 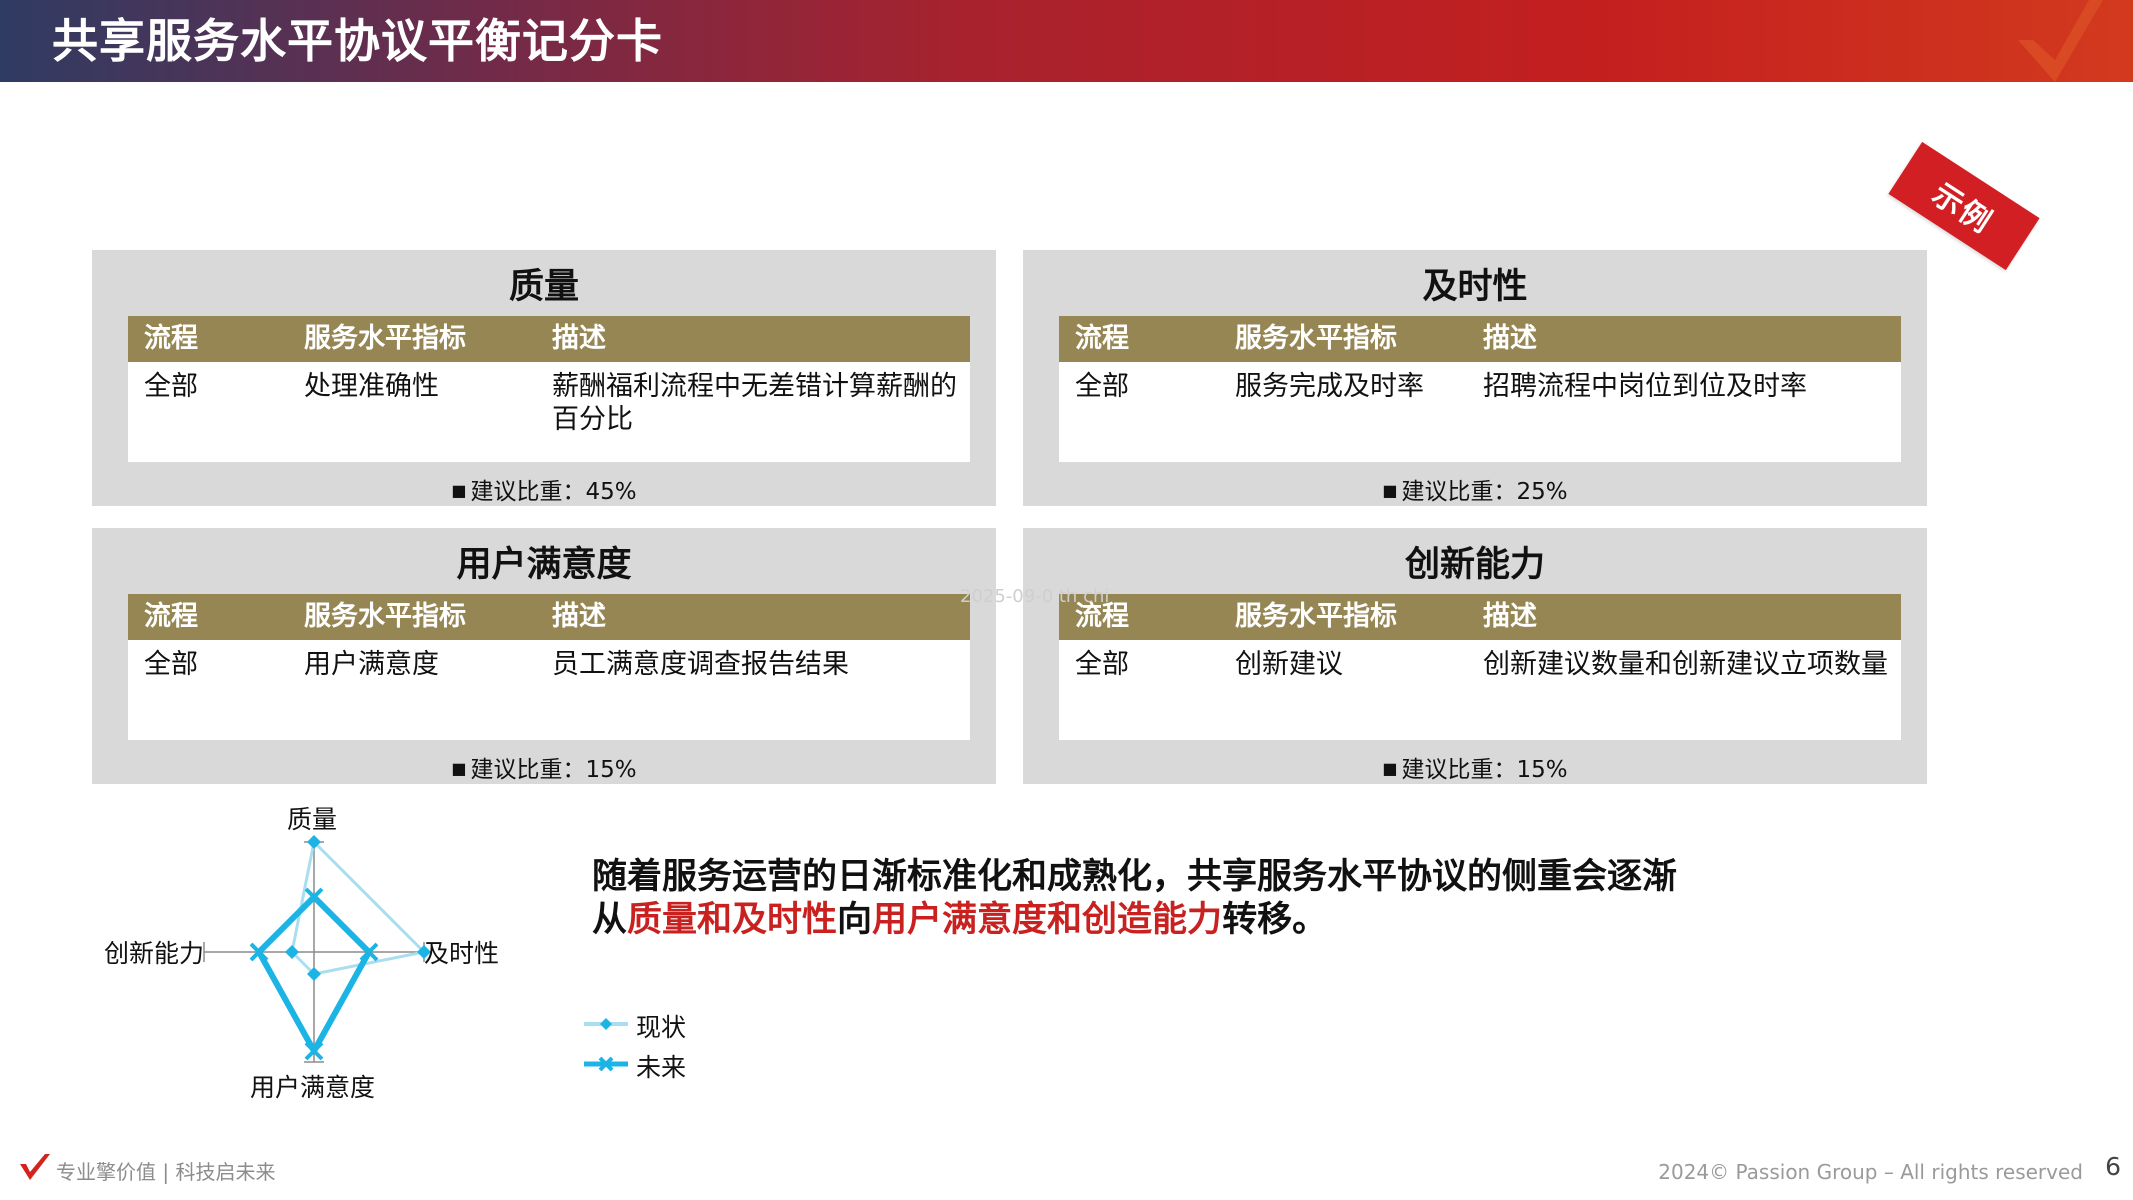 What do you see at coordinates (462, 953) in the screenshot?
I see `radar-axis-right: 及时性` at bounding box center [462, 953].